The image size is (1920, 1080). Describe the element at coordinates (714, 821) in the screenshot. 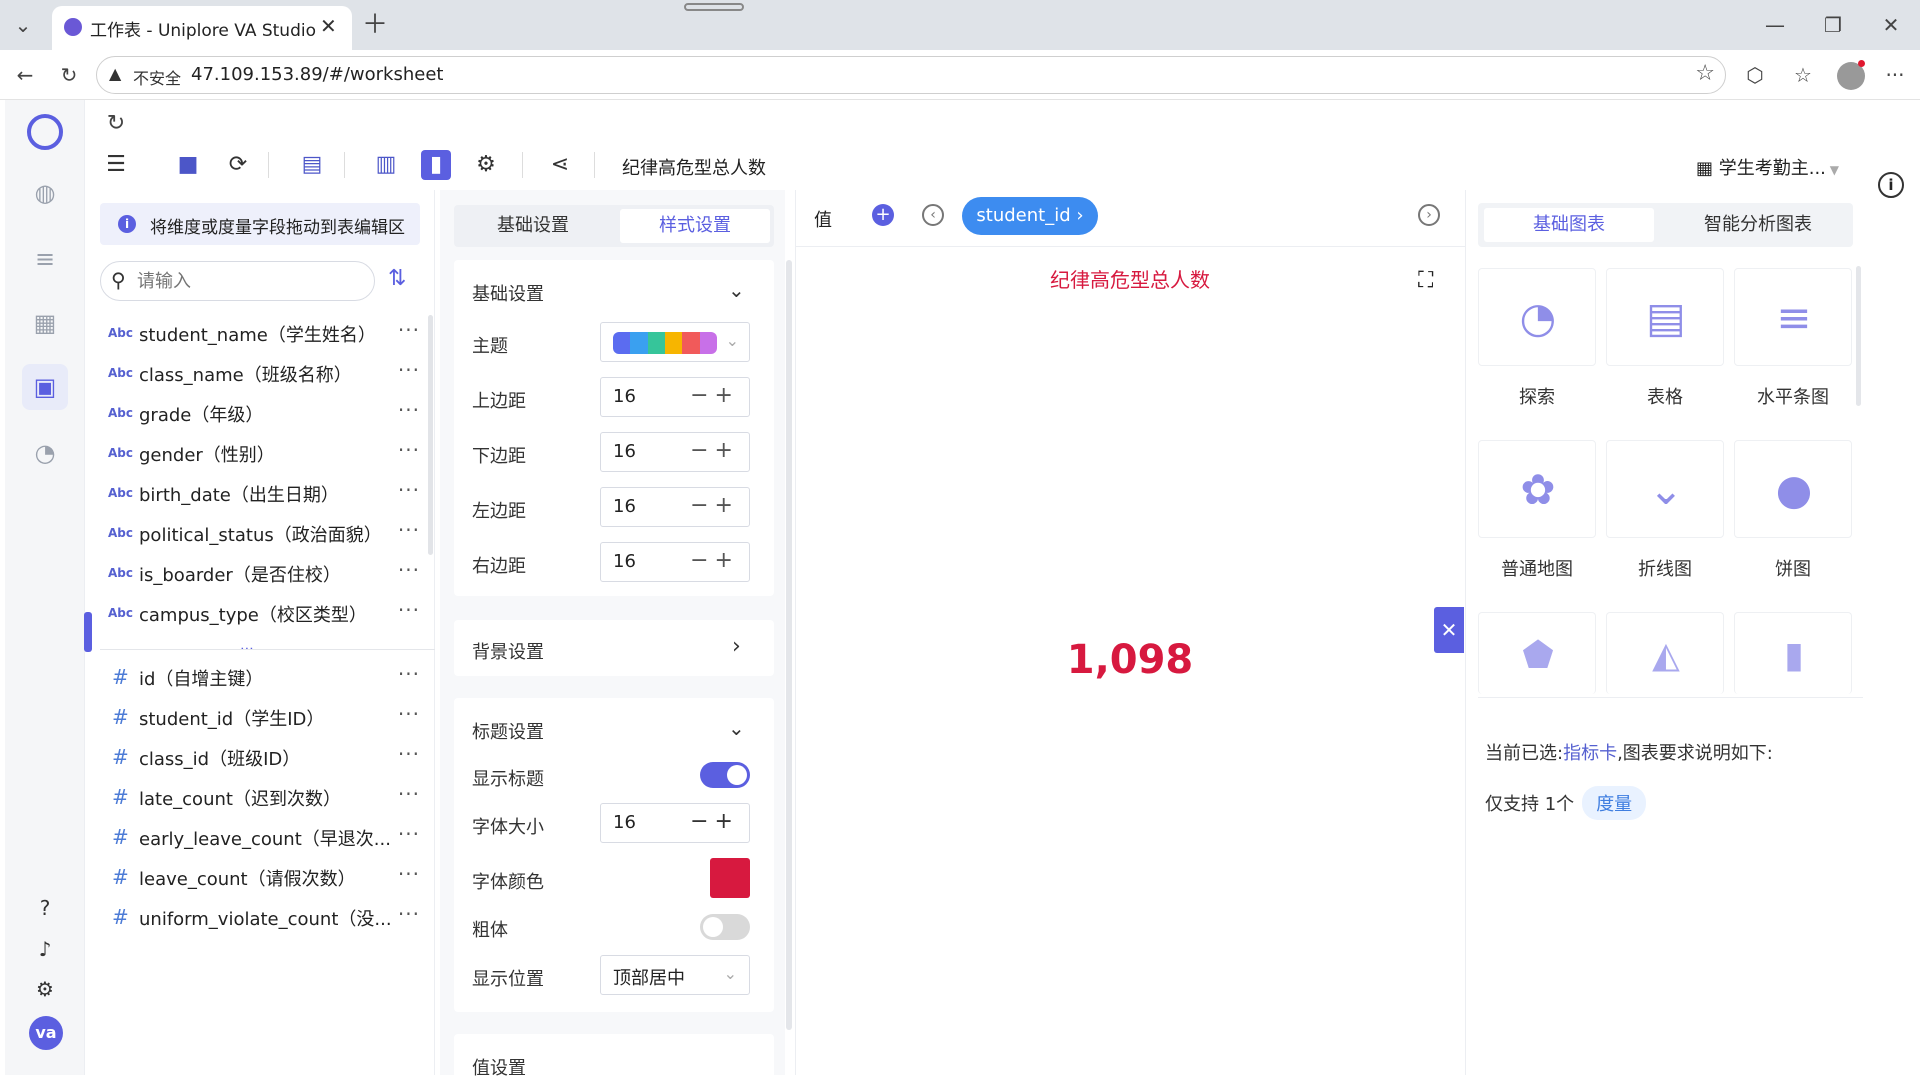

I see `font-size-minus-plus-icon: −+` at that location.